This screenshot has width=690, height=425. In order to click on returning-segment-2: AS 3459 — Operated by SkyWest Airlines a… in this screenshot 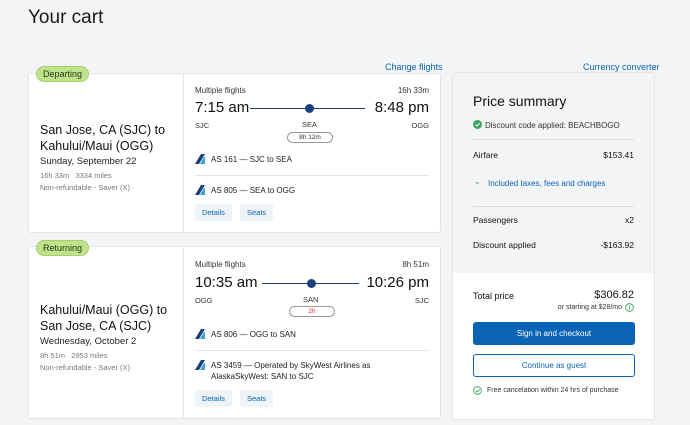, I will do `click(291, 371)`.